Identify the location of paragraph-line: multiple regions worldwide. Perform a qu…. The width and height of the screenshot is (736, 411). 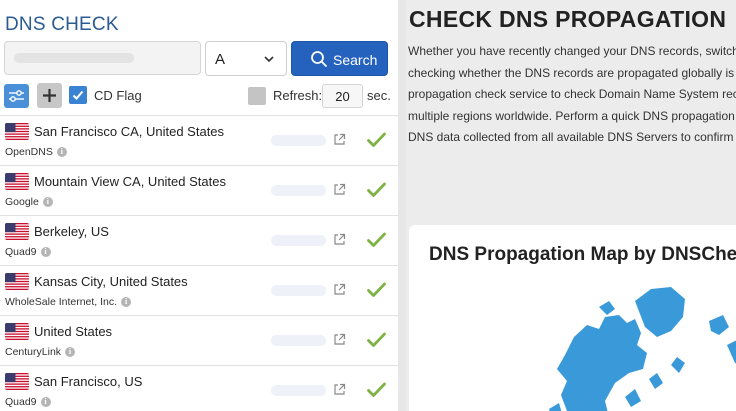
(571, 115).